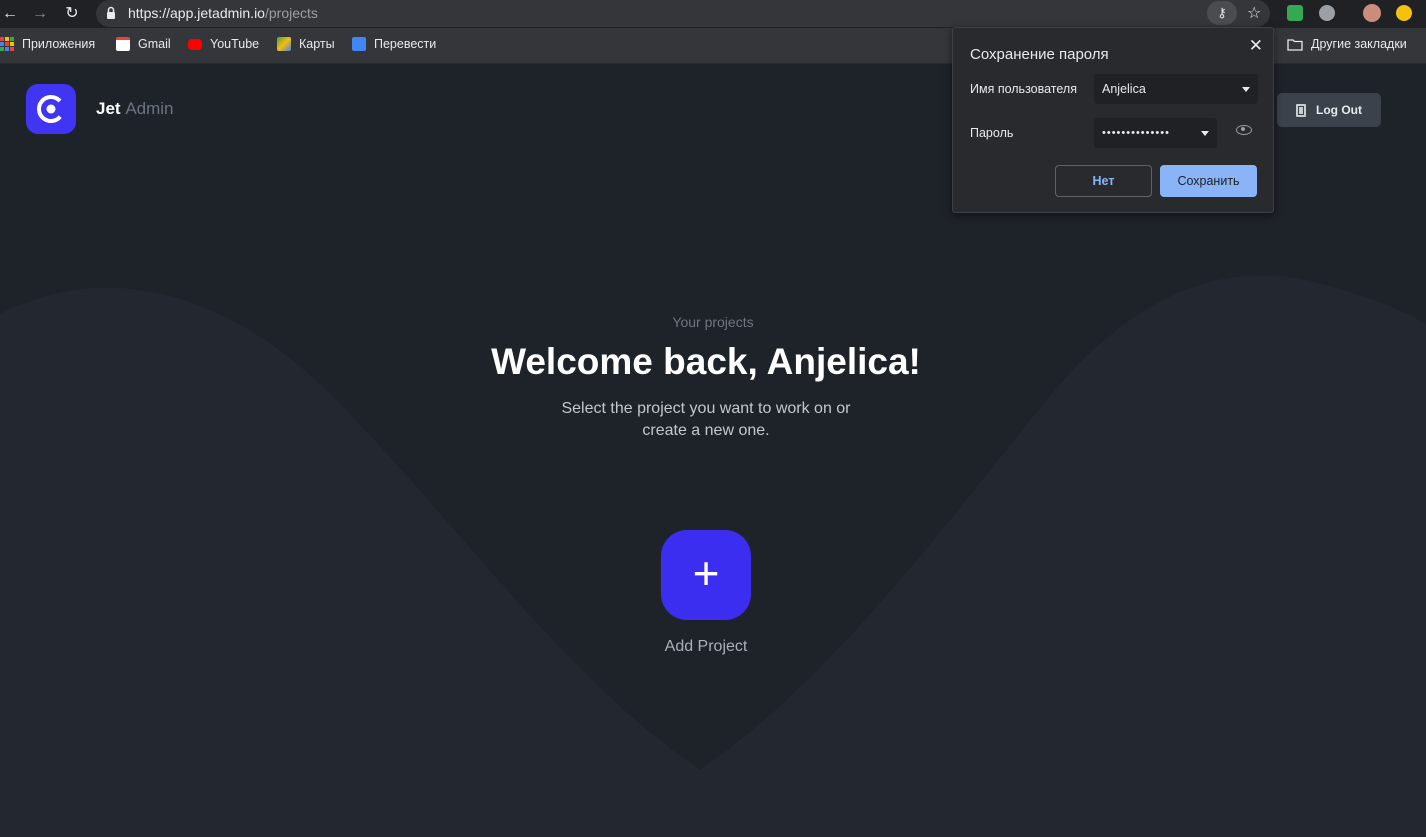 The image size is (1426, 837). I want to click on close-icon: ✕, so click(1256, 46).